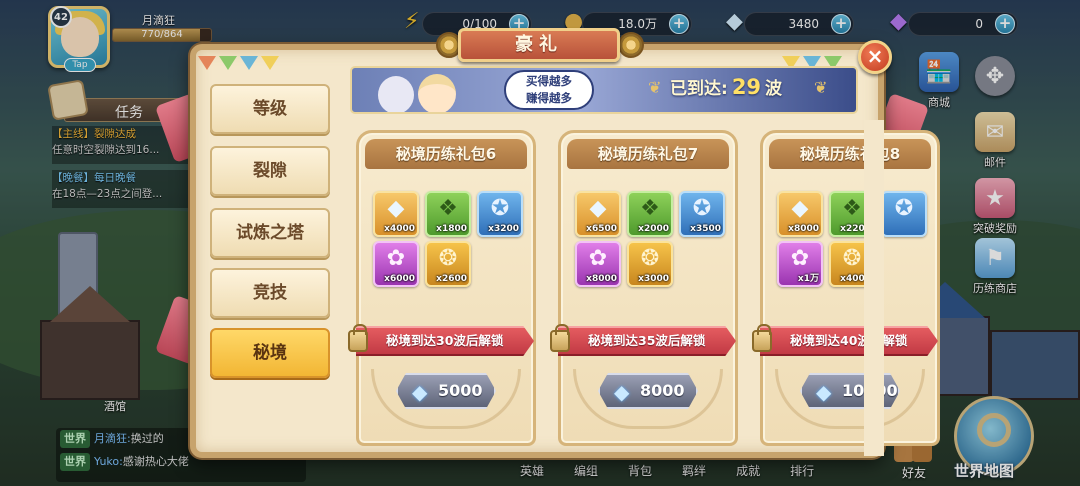 This screenshot has width=1080, height=486. Describe the element at coordinates (549, 98) in the screenshot. I see `bubble-line: 赚得越多` at that location.